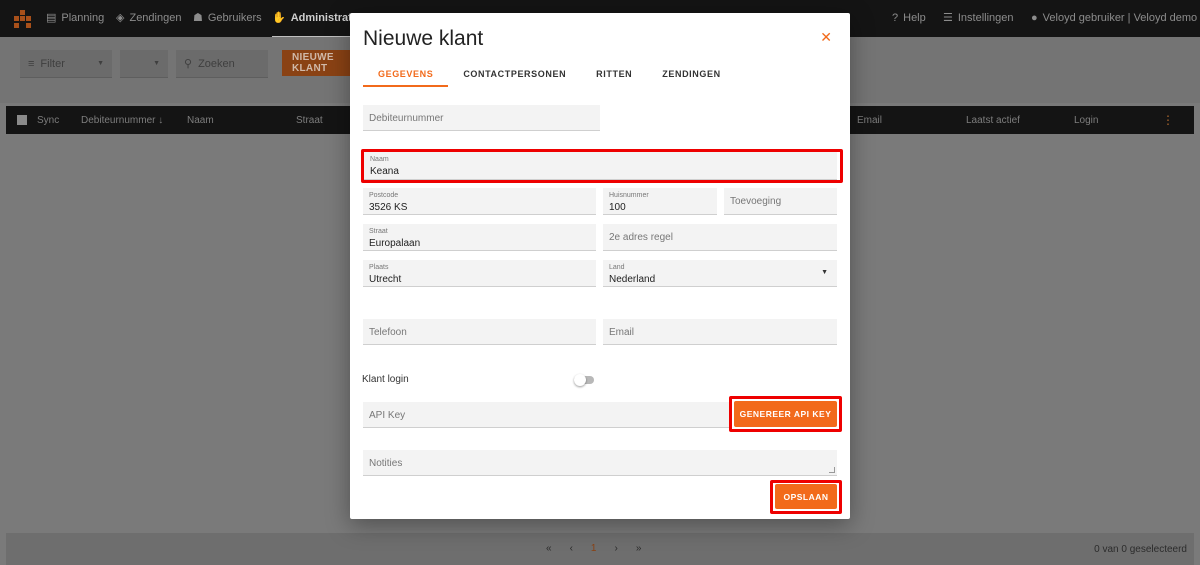  I want to click on nav-item-label: Gebruikers, so click(234, 18).